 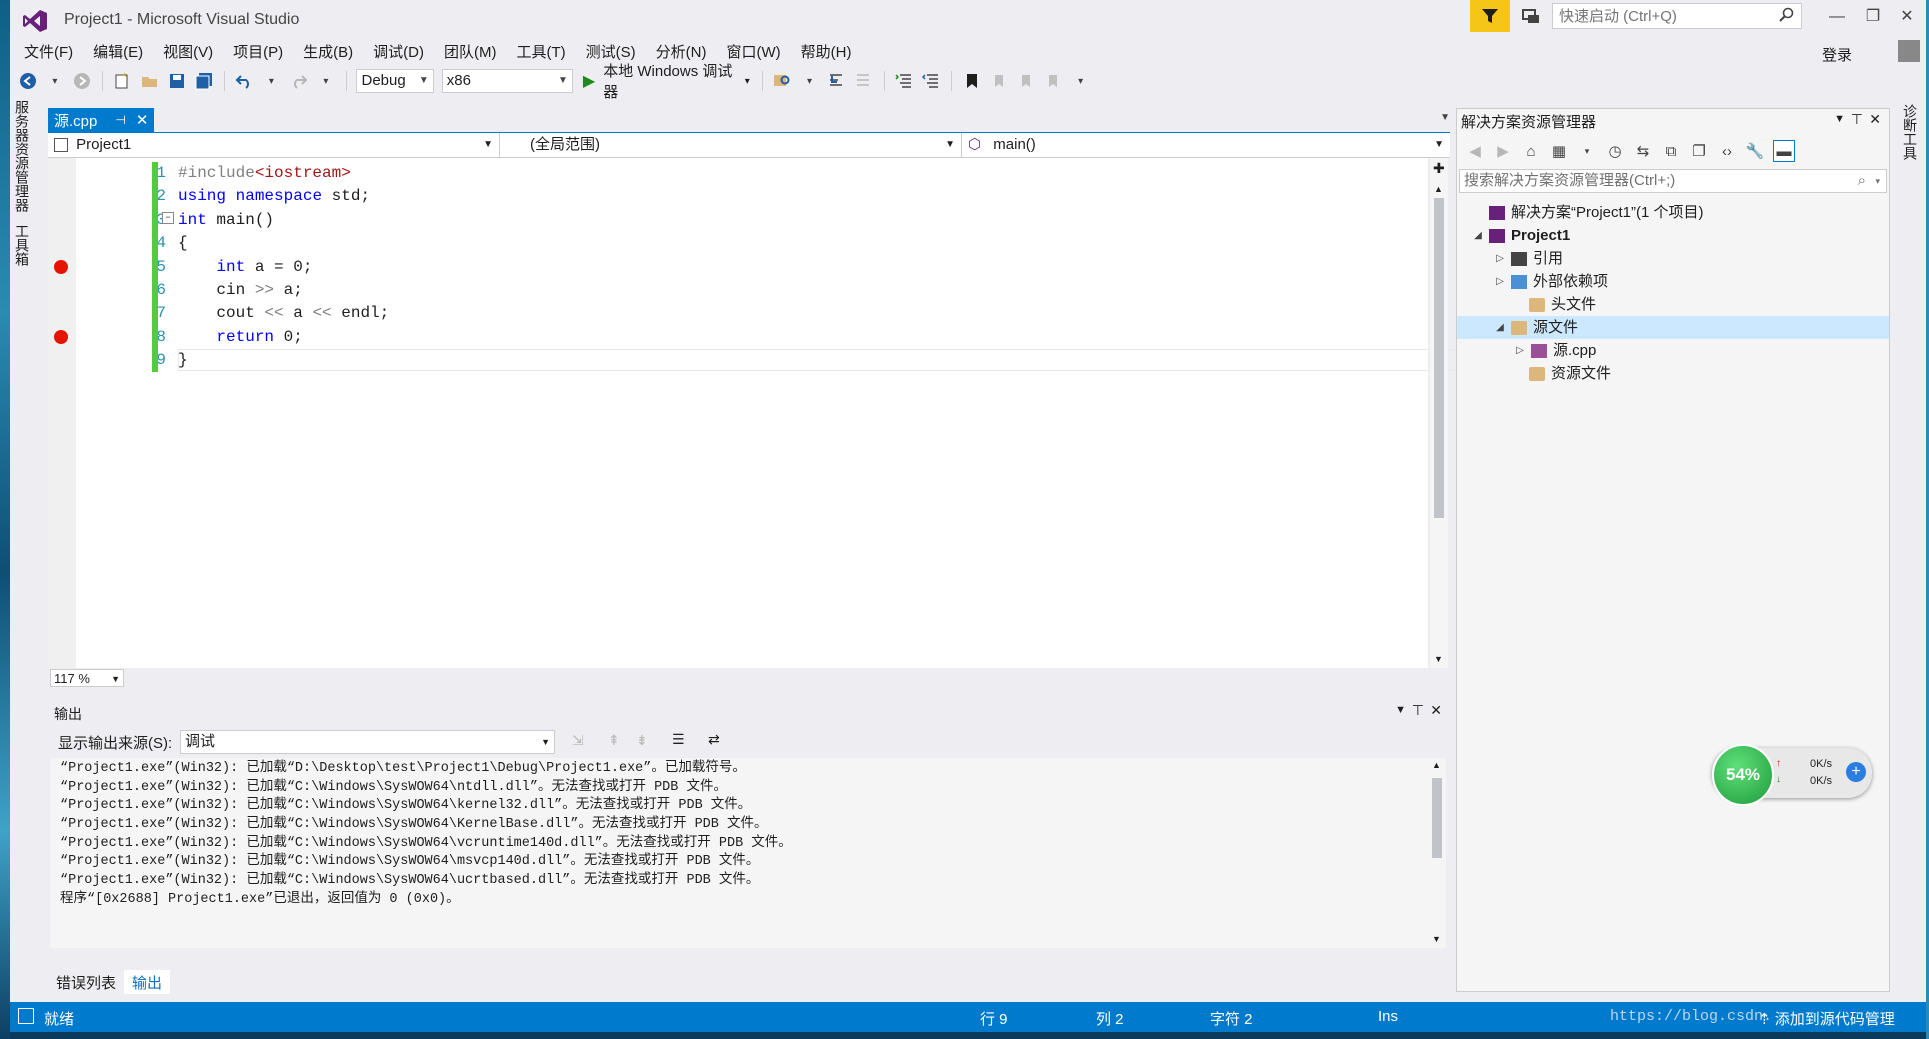 I want to click on menu-project: 项目(P), so click(x=258, y=51).